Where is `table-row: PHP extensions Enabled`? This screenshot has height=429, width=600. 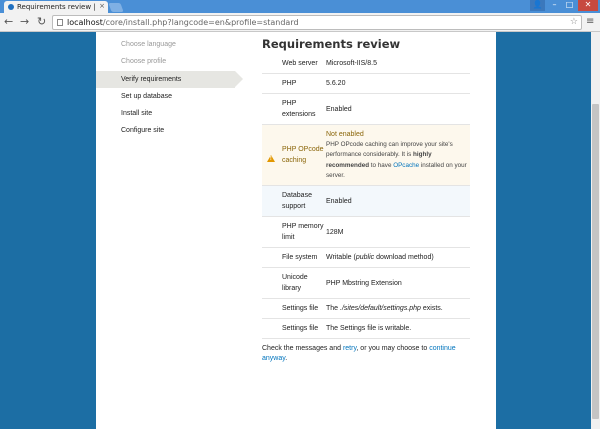 table-row: PHP extensions Enabled is located at coordinates (366, 109).